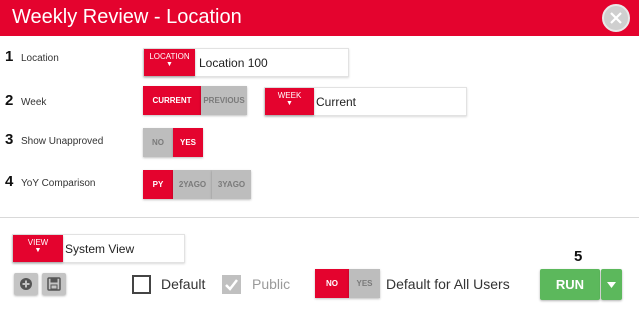  I want to click on row-number-2: 2, so click(9, 100).